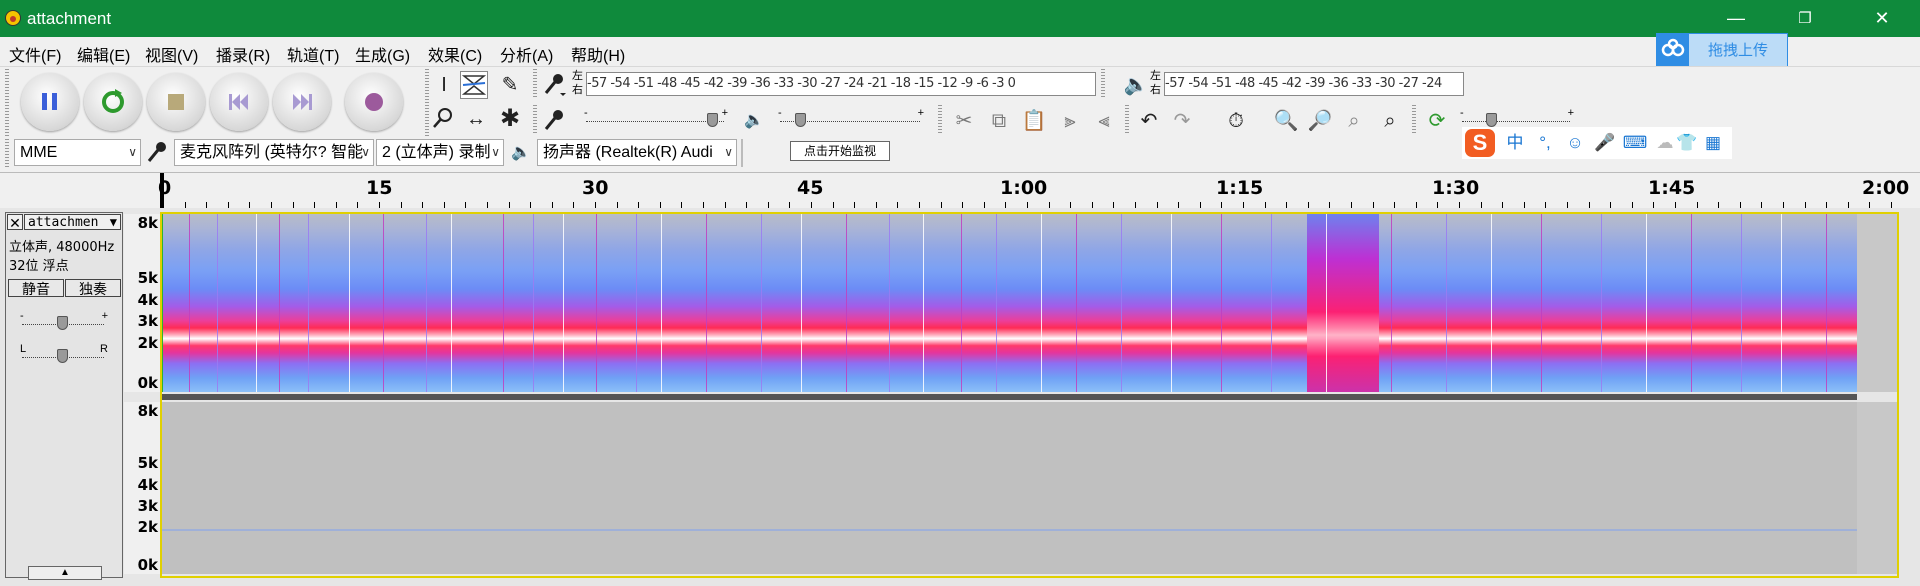 The width and height of the screenshot is (1920, 586). I want to click on sogou-logo-icon: S, so click(1480, 143).